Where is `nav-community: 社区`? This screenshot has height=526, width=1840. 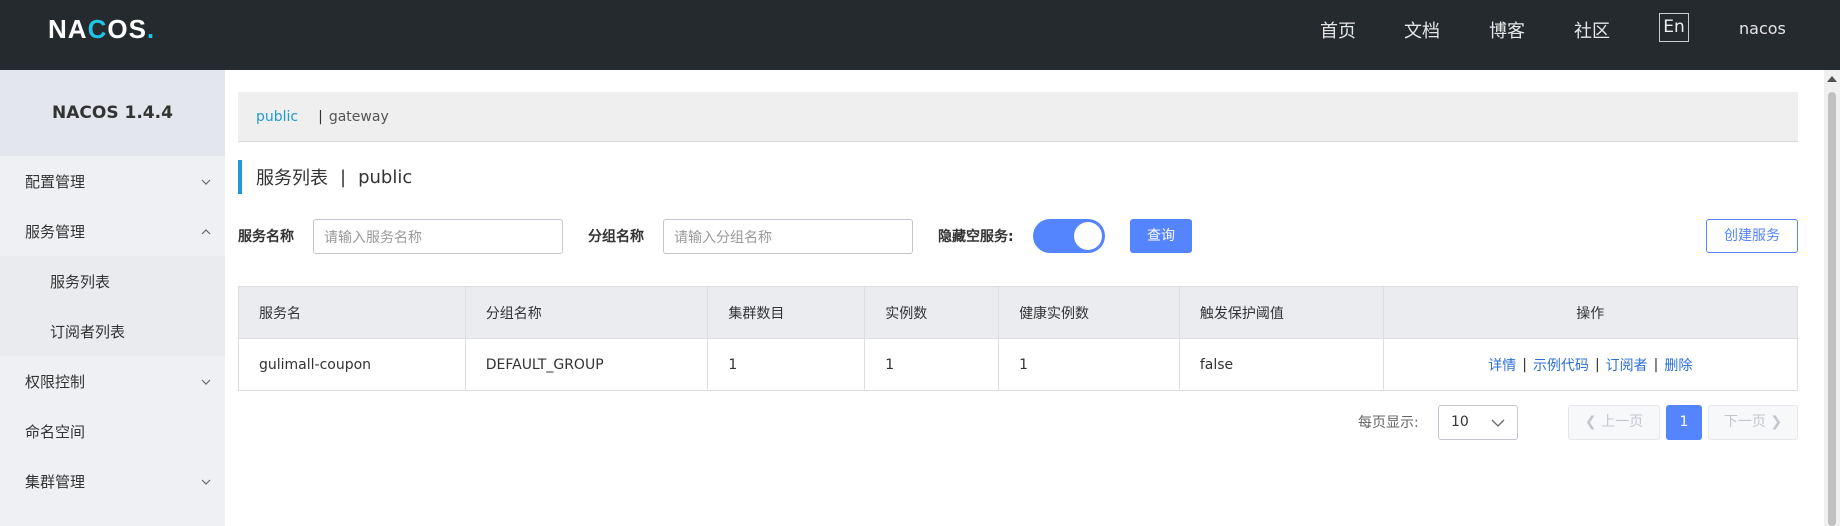 nav-community: 社区 is located at coordinates (1592, 30).